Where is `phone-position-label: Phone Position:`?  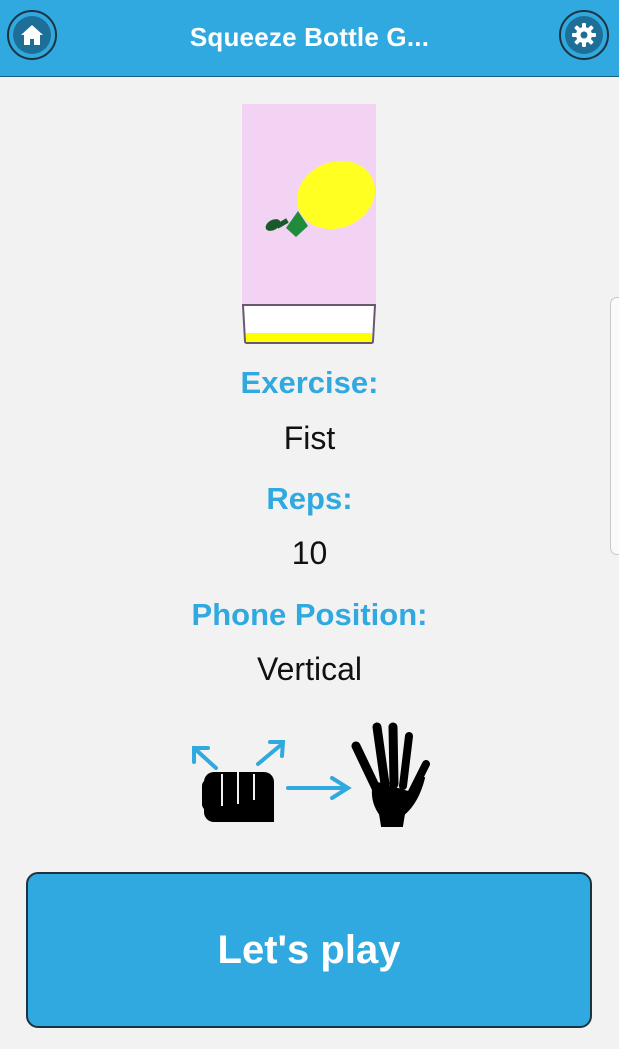 phone-position-label: Phone Position: is located at coordinates (309, 614).